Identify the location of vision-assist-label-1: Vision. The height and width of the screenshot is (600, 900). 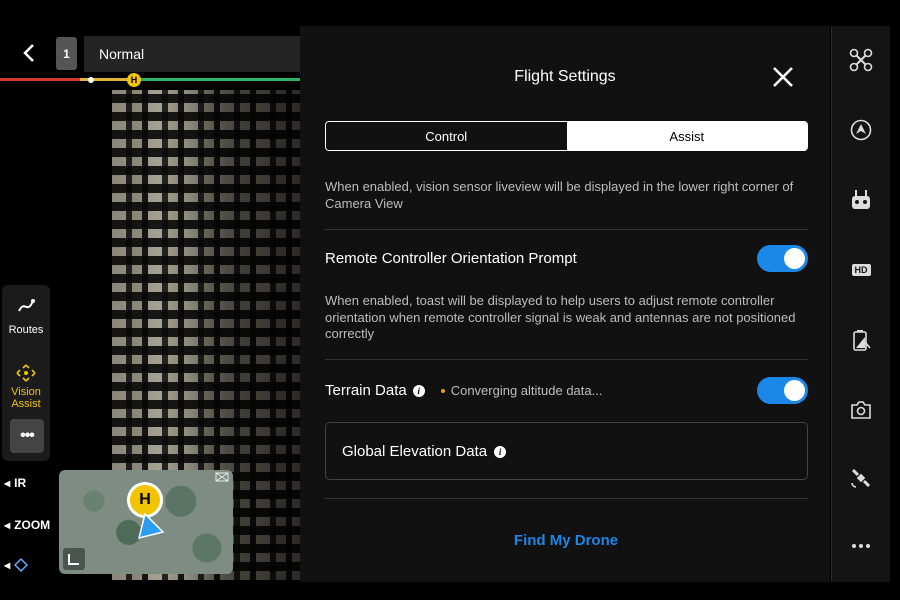
(26, 392).